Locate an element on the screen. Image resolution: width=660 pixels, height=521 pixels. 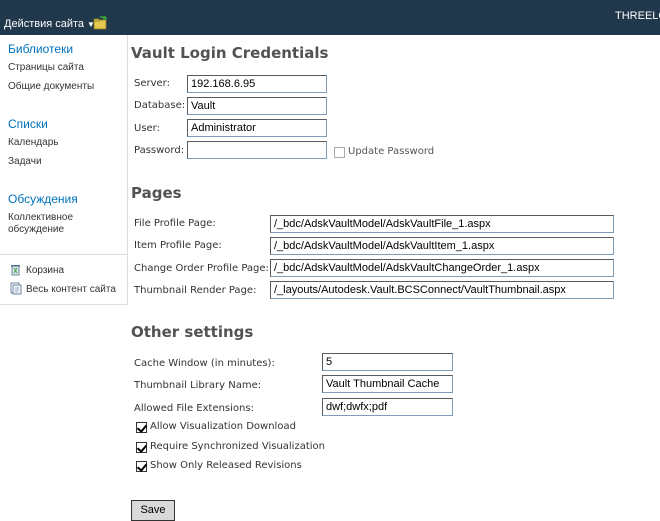
server-input: 192.168.6.95 is located at coordinates (257, 84).